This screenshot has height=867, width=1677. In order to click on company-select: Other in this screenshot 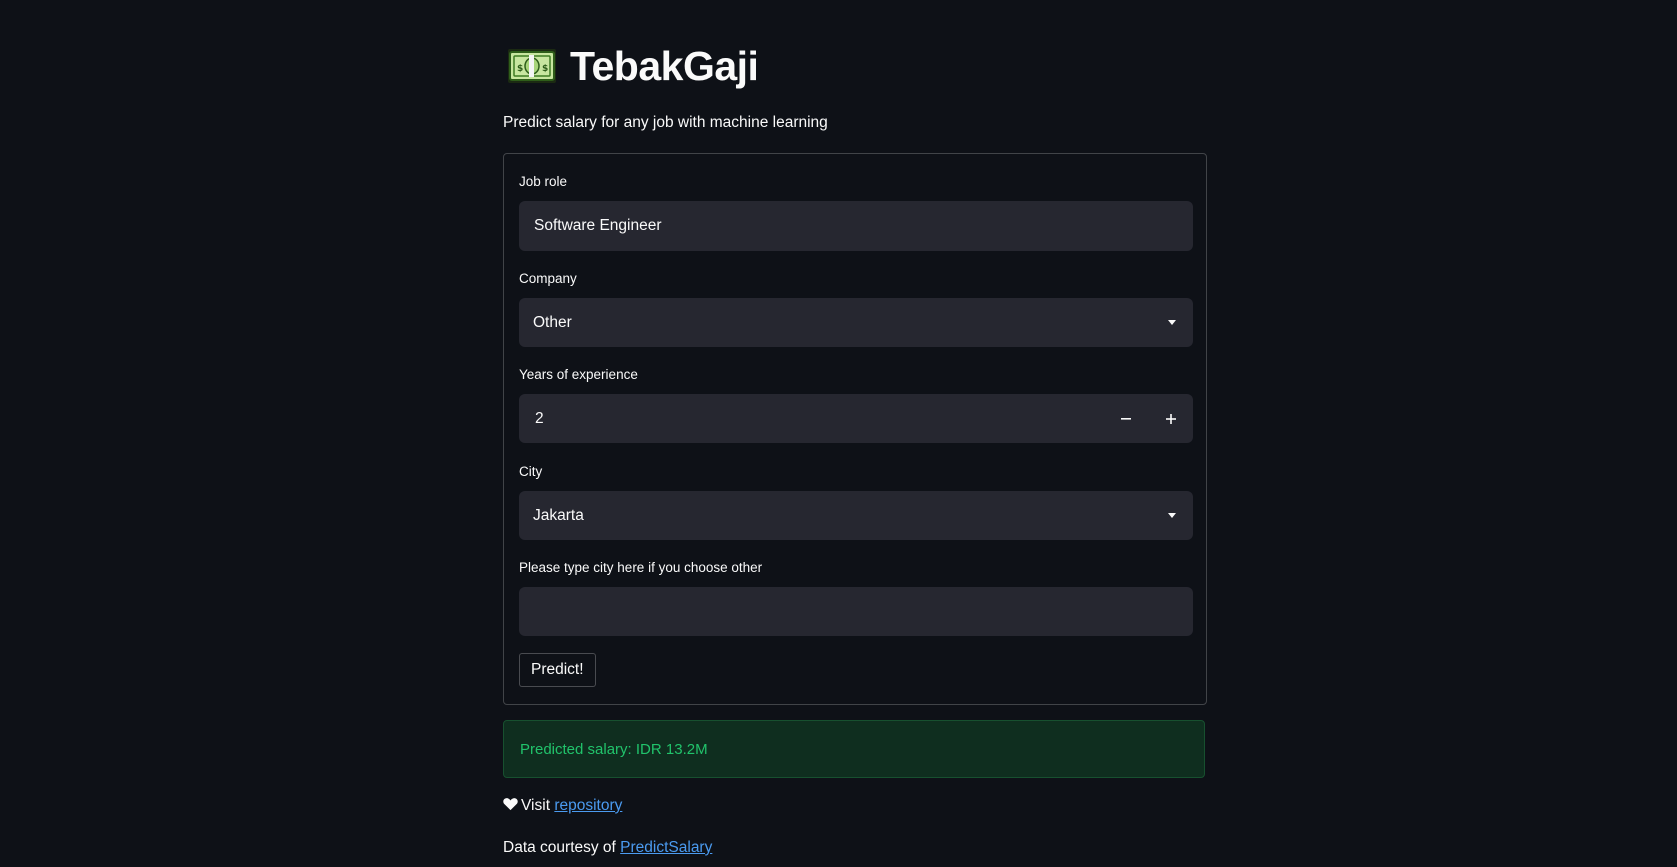, I will do `click(856, 322)`.